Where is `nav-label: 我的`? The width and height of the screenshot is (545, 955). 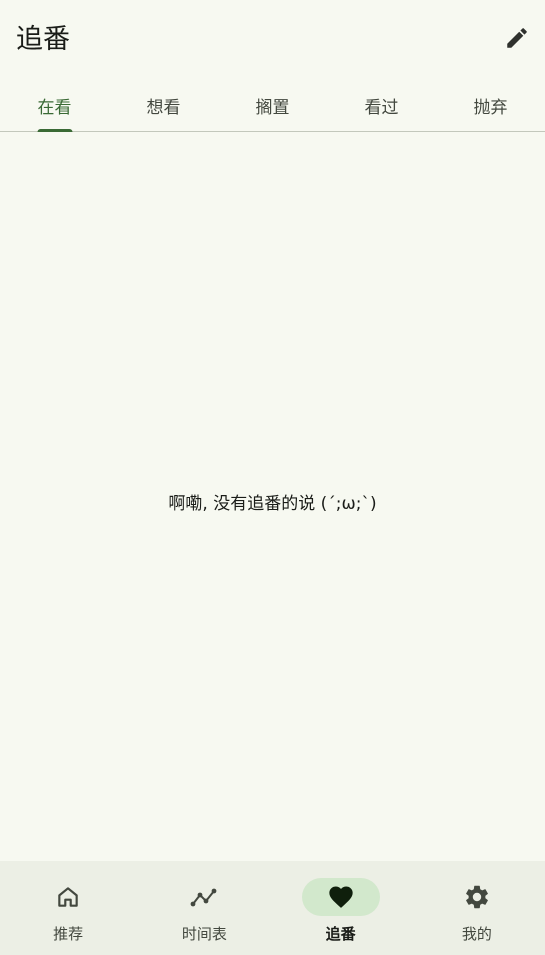 nav-label: 我的 is located at coordinates (476, 934).